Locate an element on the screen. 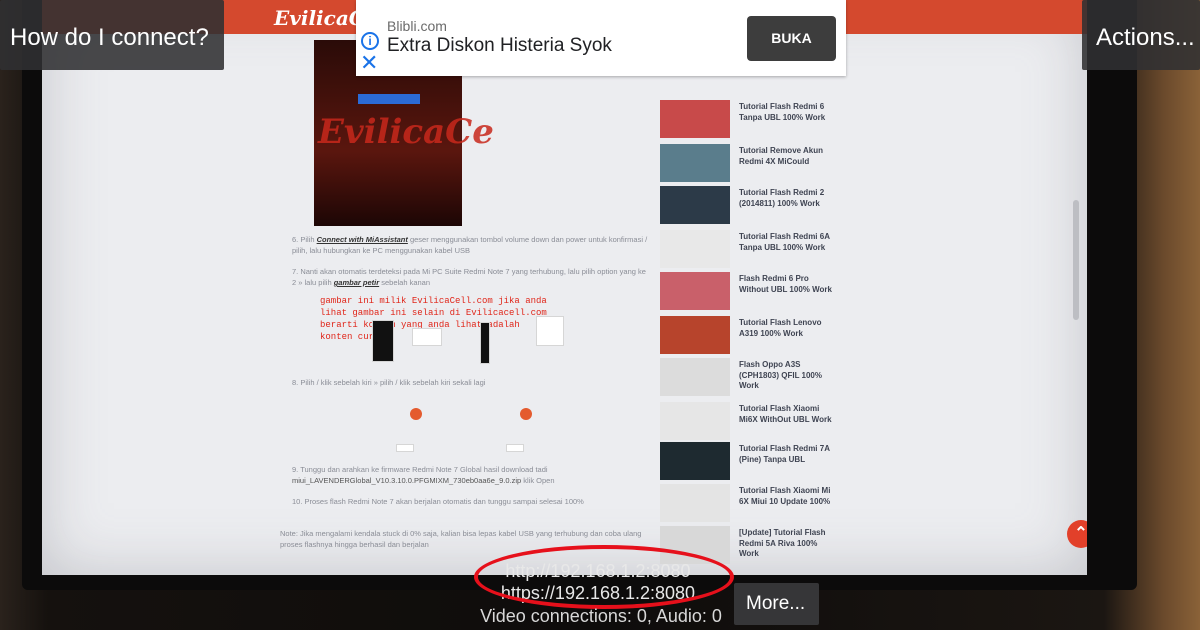 The image size is (1200, 630). post-title: Flash Oppo A3S (CPH1803) QFIL 100% Work is located at coordinates (780, 375).